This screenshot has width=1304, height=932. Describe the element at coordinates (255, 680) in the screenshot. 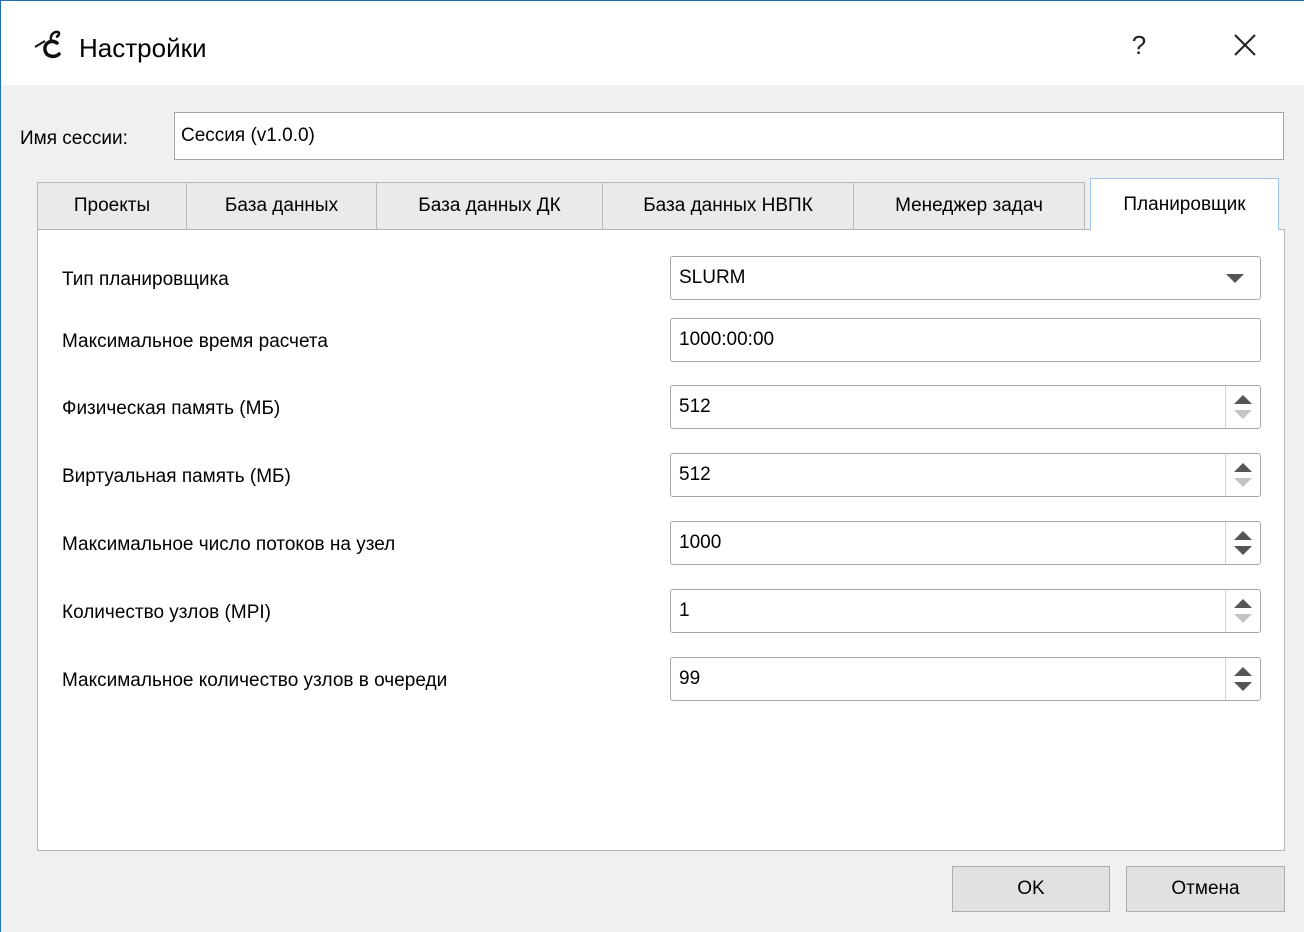

I see `max-nodes-label: Максимальное количество узлов в очереди` at that location.